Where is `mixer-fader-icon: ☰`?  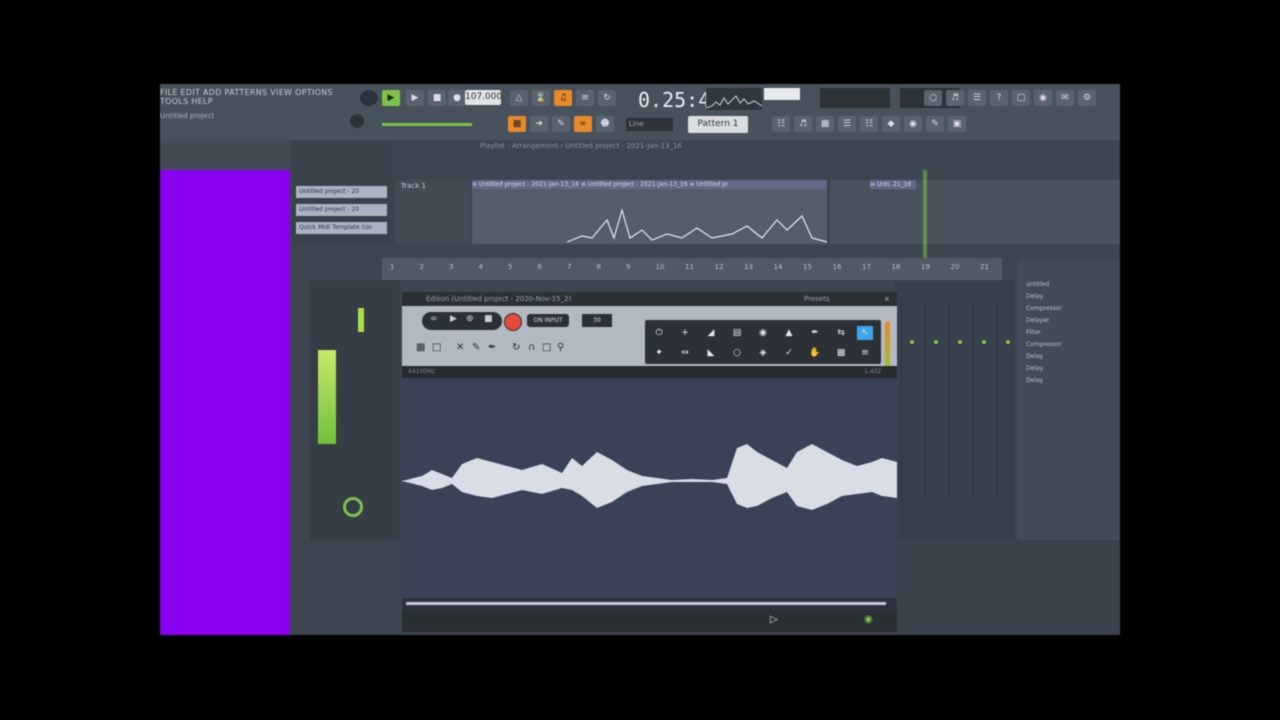 mixer-fader-icon: ☰ is located at coordinates (847, 124).